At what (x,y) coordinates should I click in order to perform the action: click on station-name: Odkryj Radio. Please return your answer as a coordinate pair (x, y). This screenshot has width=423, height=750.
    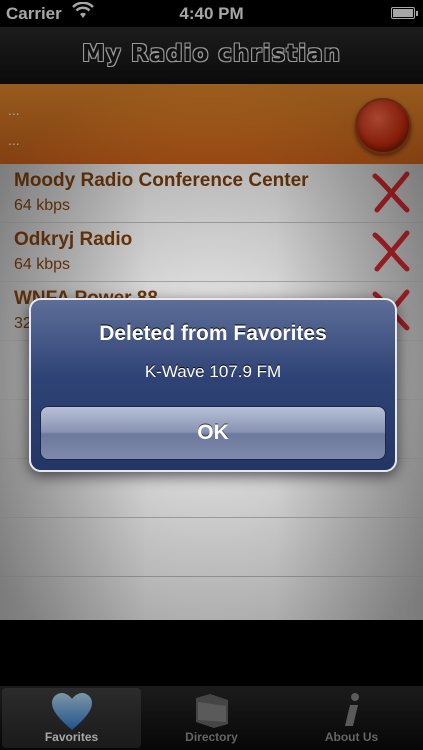
    Looking at the image, I should click on (73, 239).